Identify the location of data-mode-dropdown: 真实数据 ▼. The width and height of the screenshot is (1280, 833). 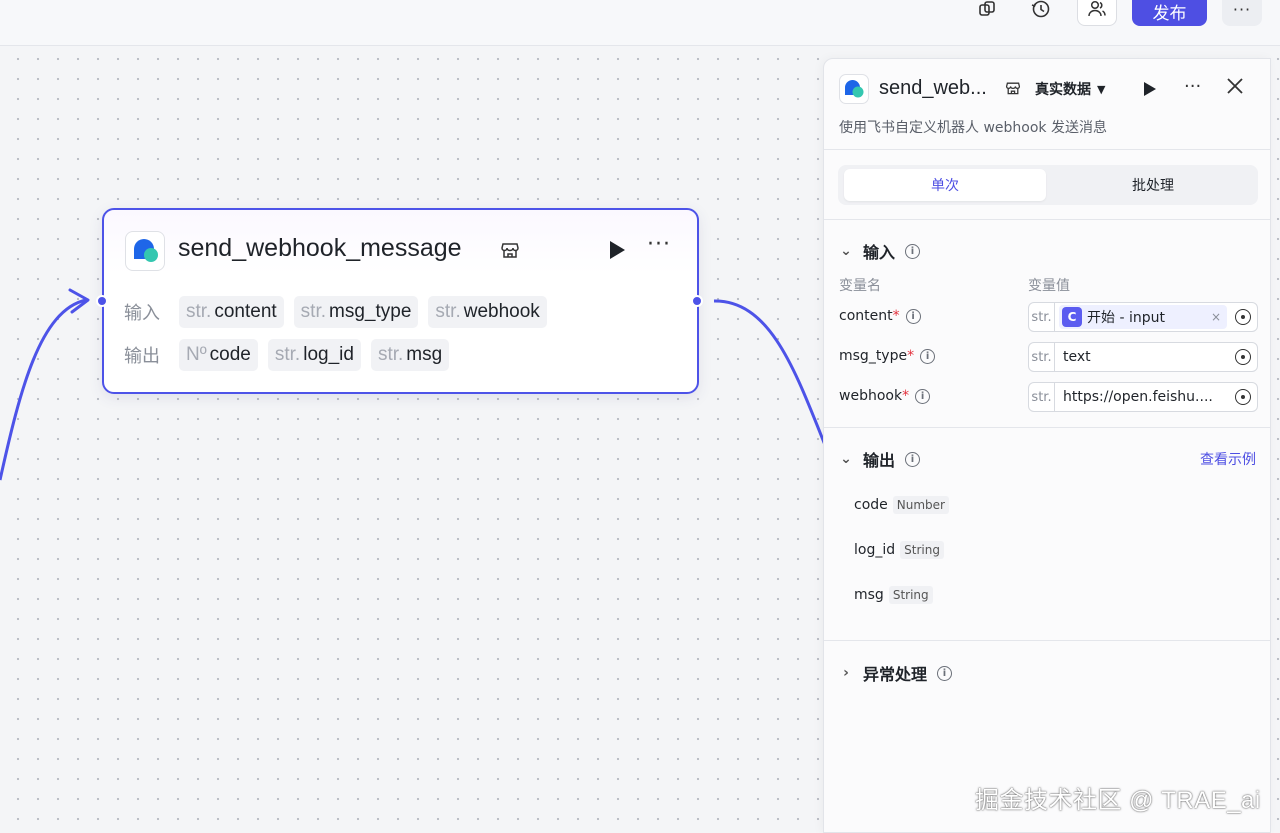
(1070, 89).